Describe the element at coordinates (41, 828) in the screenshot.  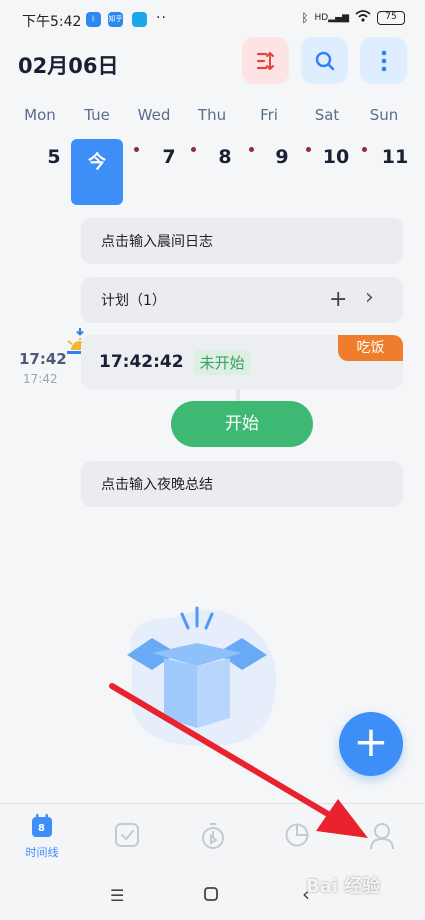
I see `timeline-badge: 8` at that location.